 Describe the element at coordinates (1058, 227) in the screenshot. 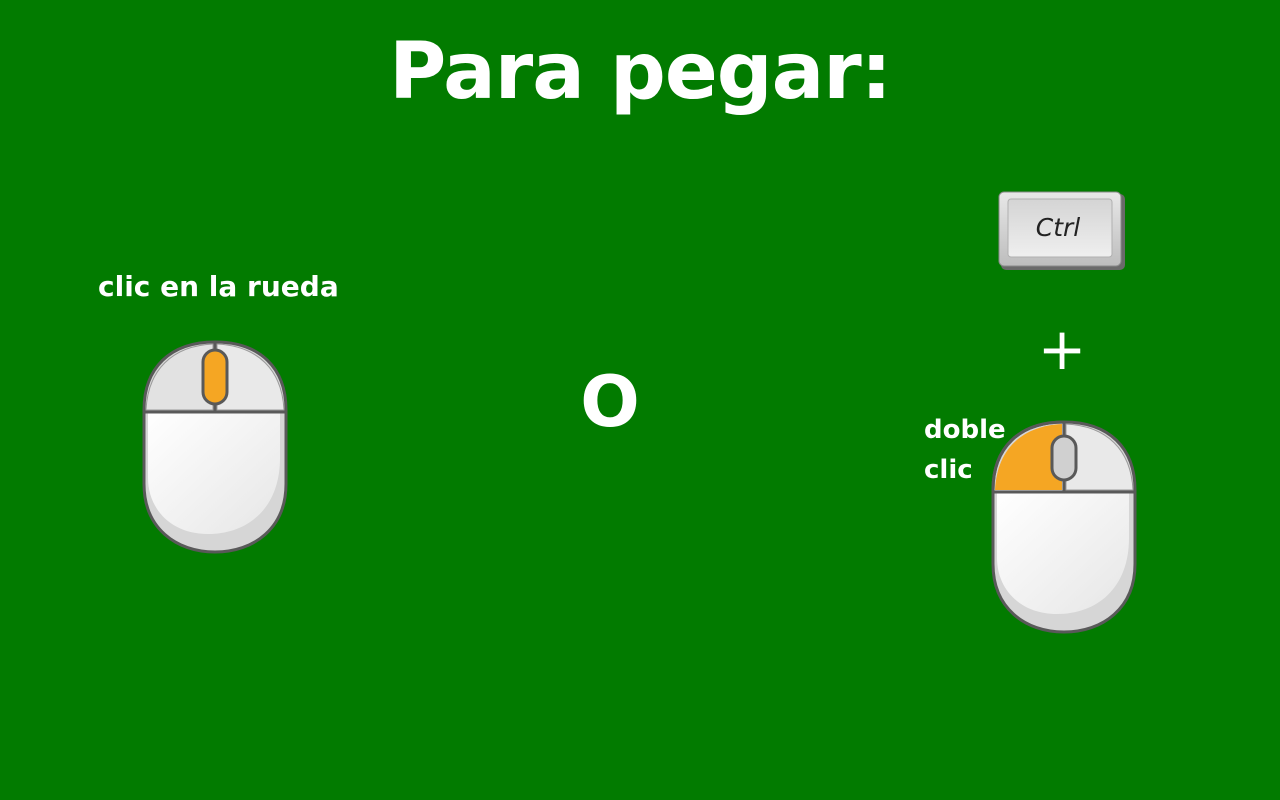

I see `ctrl-key-label: Ctrl` at that location.